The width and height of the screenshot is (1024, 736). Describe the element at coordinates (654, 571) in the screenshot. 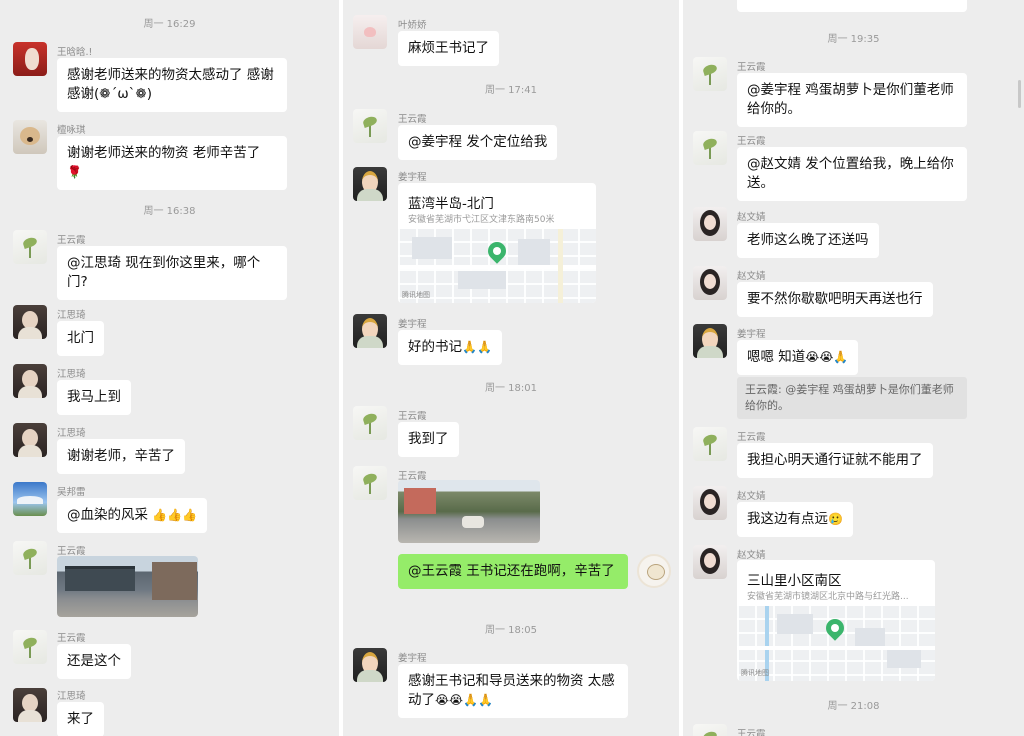

I see `my-avatar` at that location.